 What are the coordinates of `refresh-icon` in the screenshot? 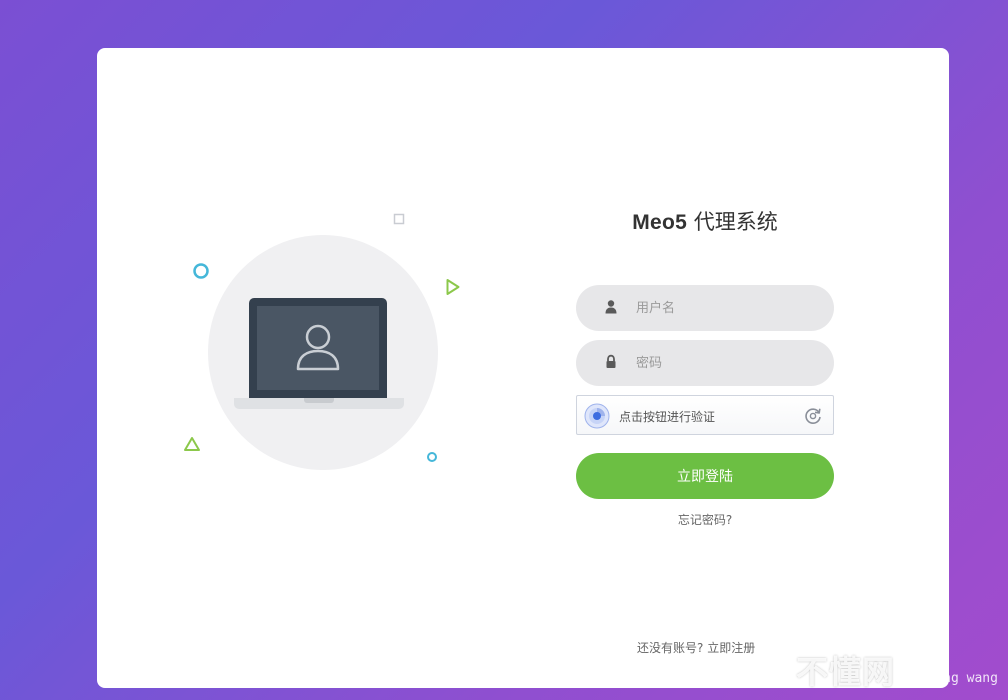 It's located at (813, 416).